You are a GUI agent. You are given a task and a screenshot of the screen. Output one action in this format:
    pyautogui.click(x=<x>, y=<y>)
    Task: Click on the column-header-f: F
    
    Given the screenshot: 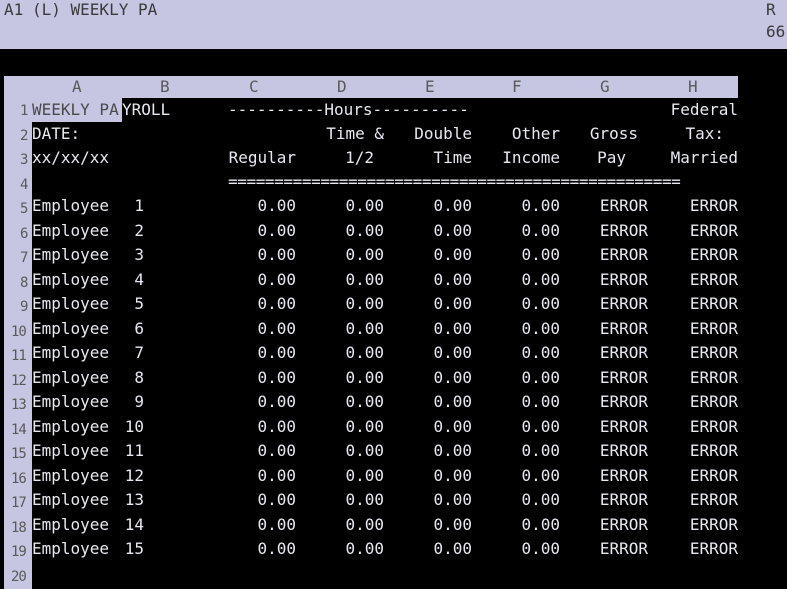 What is the action you would take?
    pyautogui.click(x=517, y=87)
    